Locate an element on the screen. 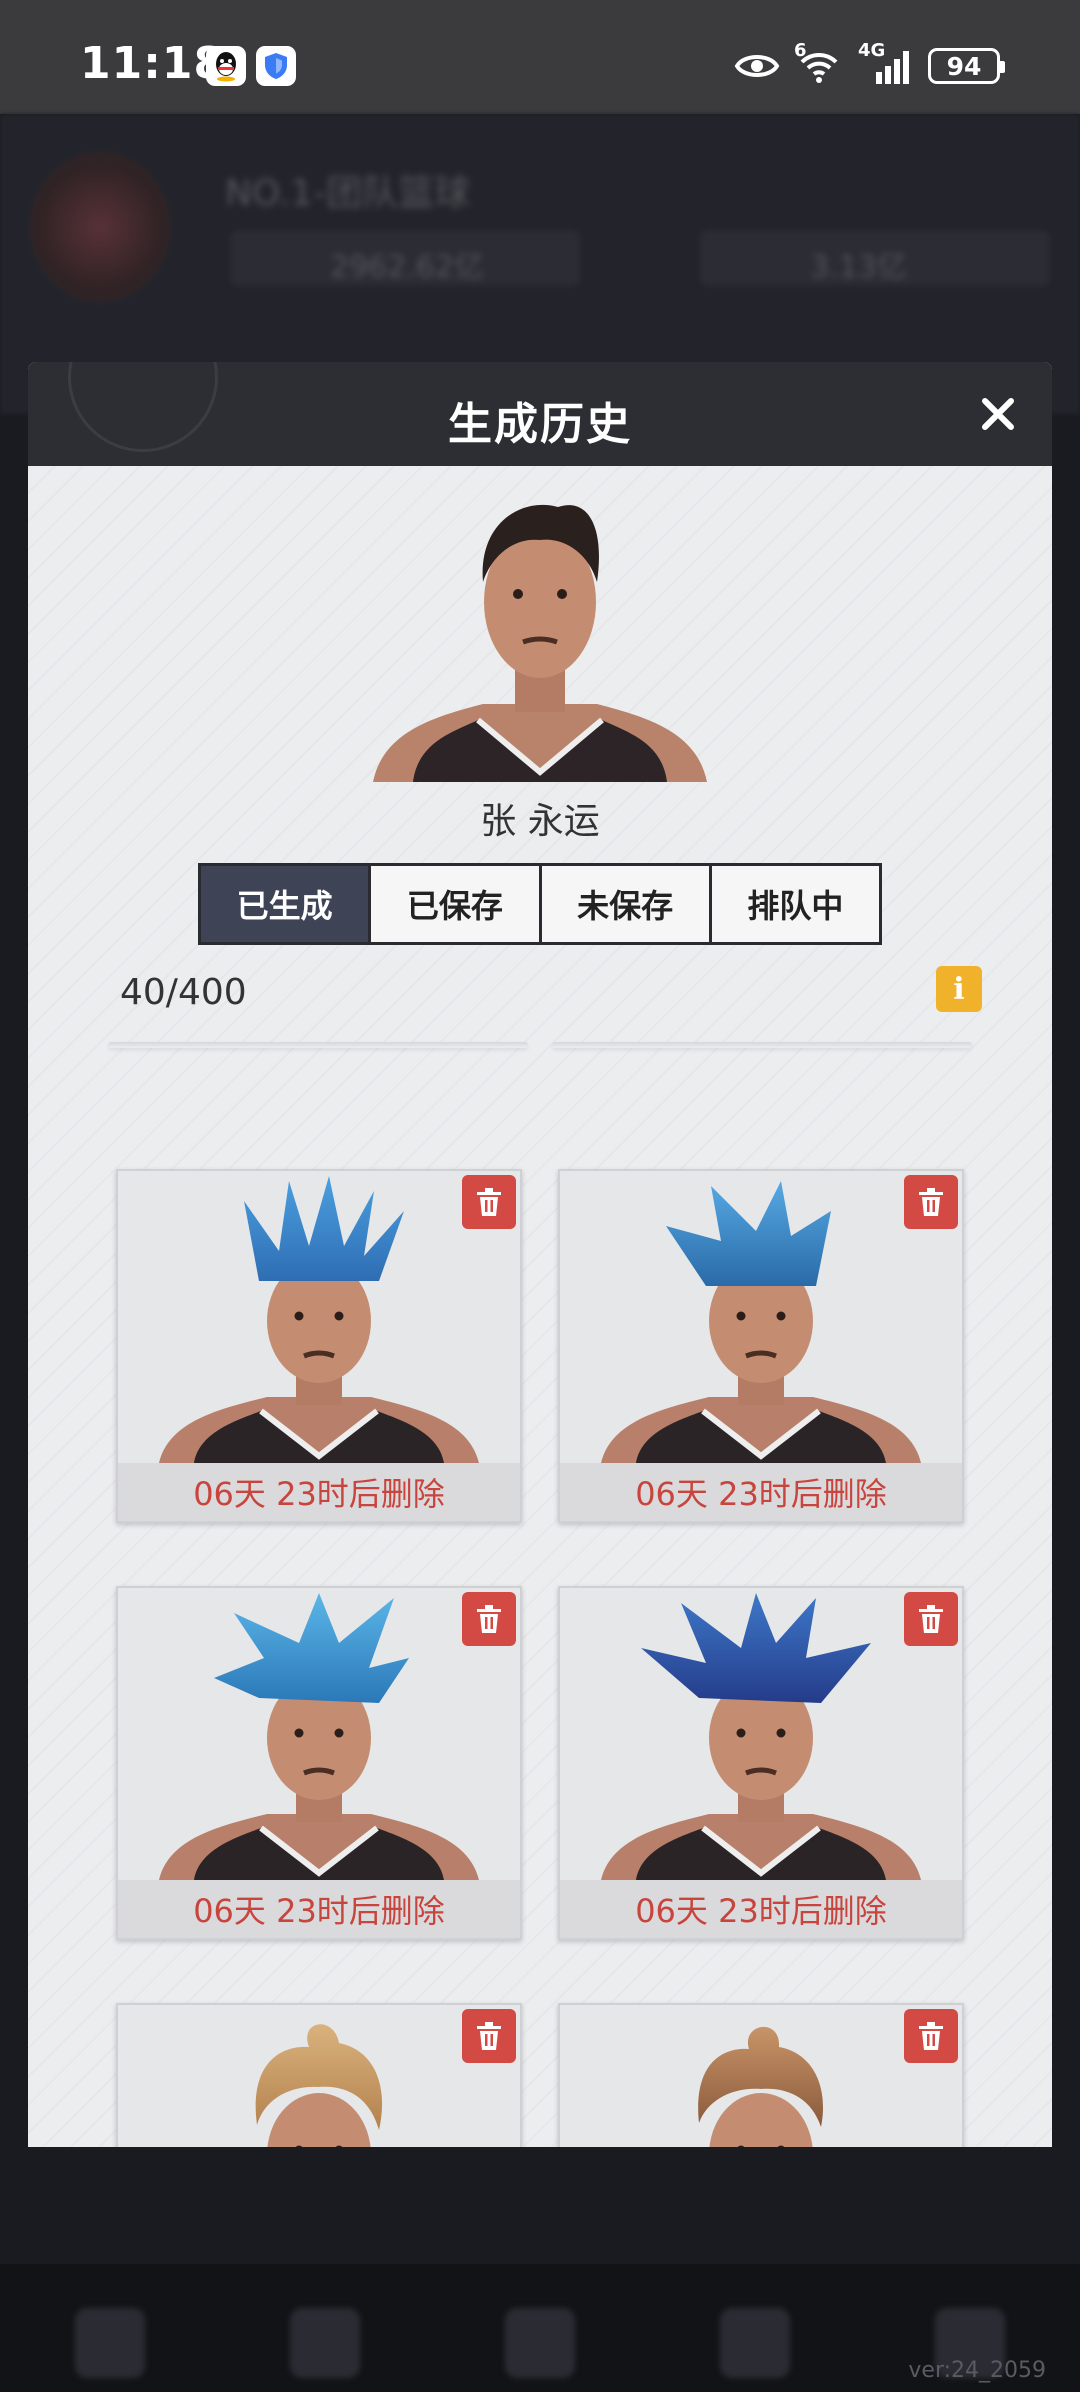  dialog-header: 生成历史 is located at coordinates (540, 414).